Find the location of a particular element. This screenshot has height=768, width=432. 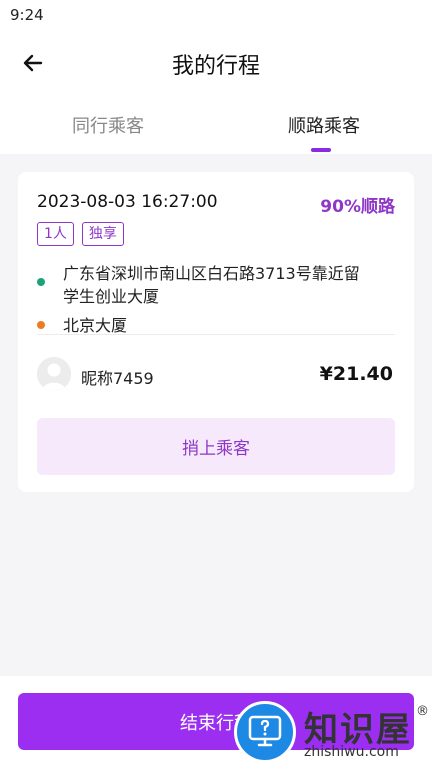

watermark-logo is located at coordinates (265, 732).